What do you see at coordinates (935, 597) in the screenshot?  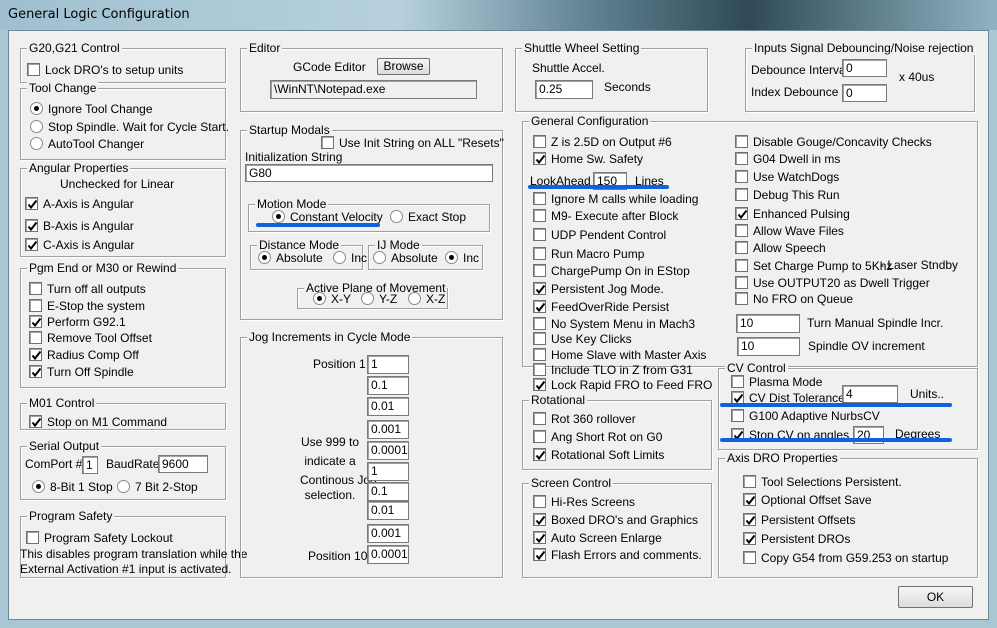 I see `ok-button: OK` at bounding box center [935, 597].